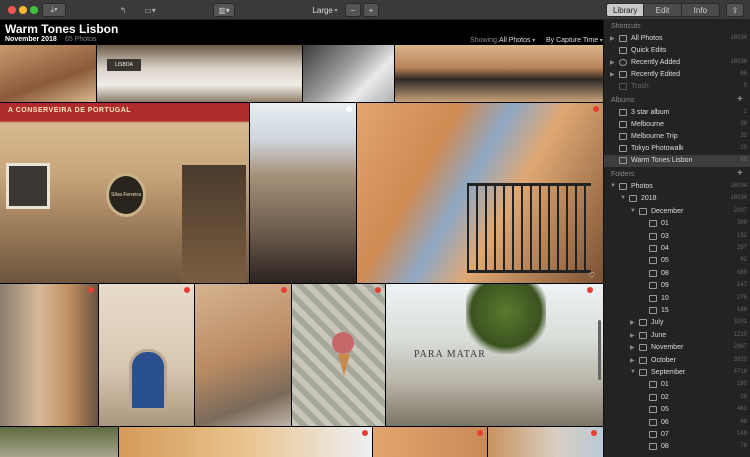 Image resolution: width=750 pixels, height=457 pixels. Describe the element at coordinates (23, 10) in the screenshot. I see `minimize-window-button` at that location.